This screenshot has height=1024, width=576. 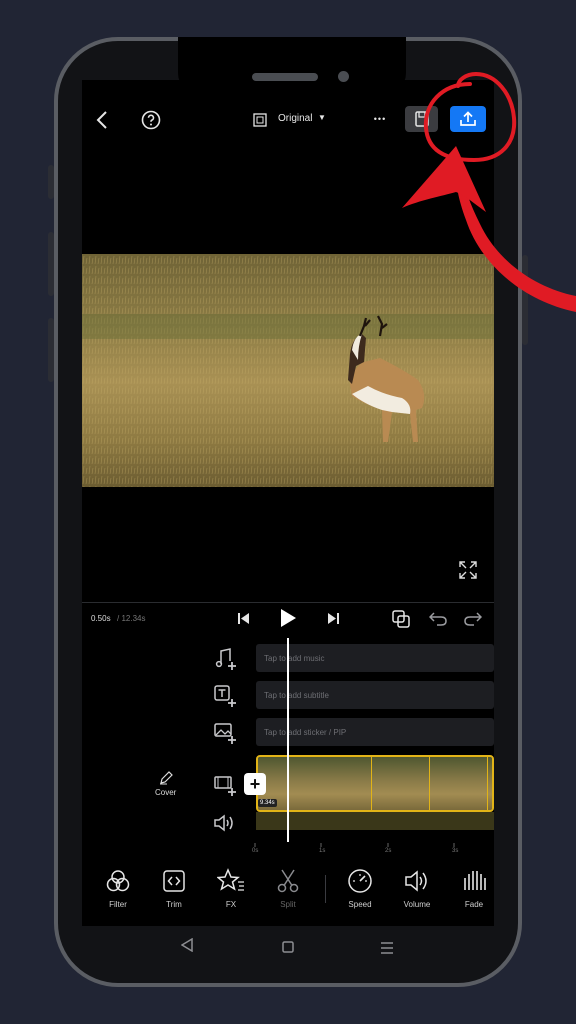 What do you see at coordinates (416, 881) in the screenshot?
I see `volume-icon` at bounding box center [416, 881].